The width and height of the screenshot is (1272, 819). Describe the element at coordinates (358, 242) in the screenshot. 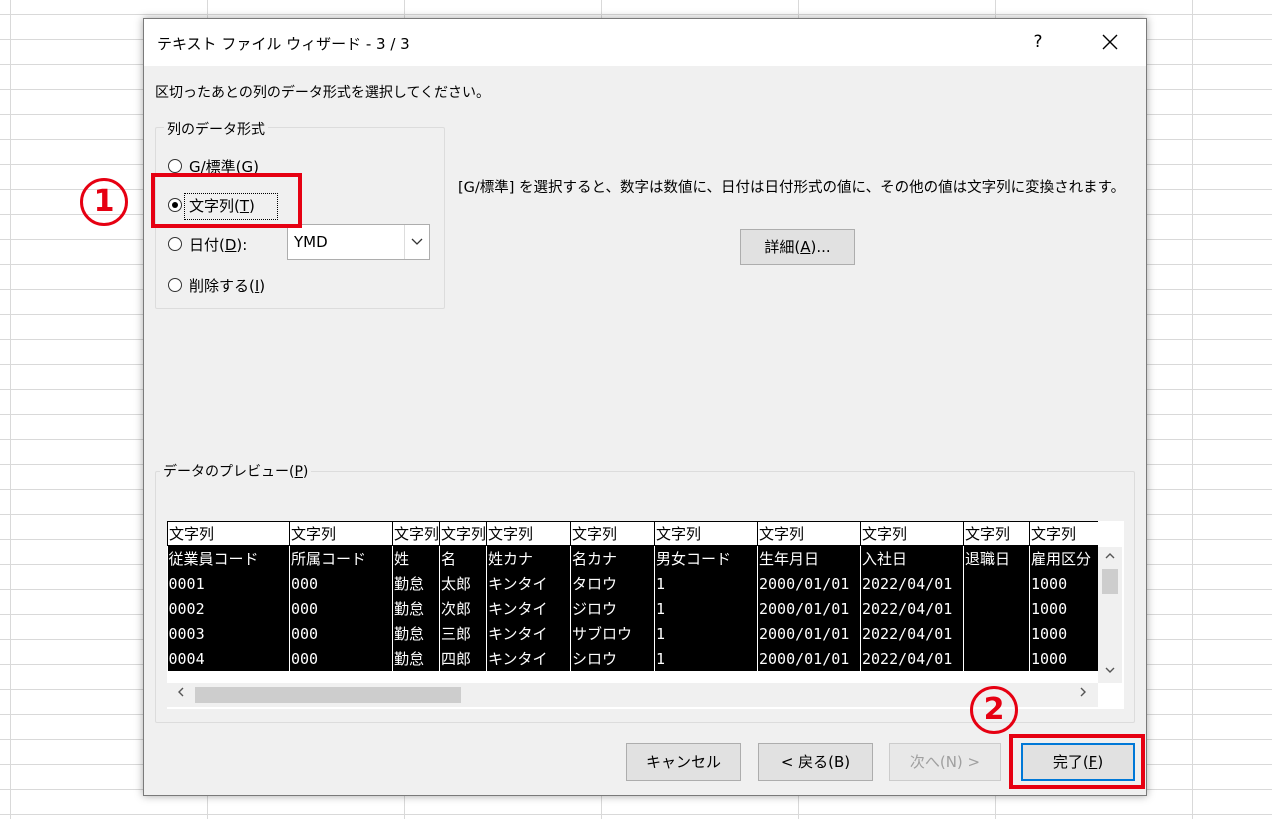

I see `date-format-select: YMD` at that location.